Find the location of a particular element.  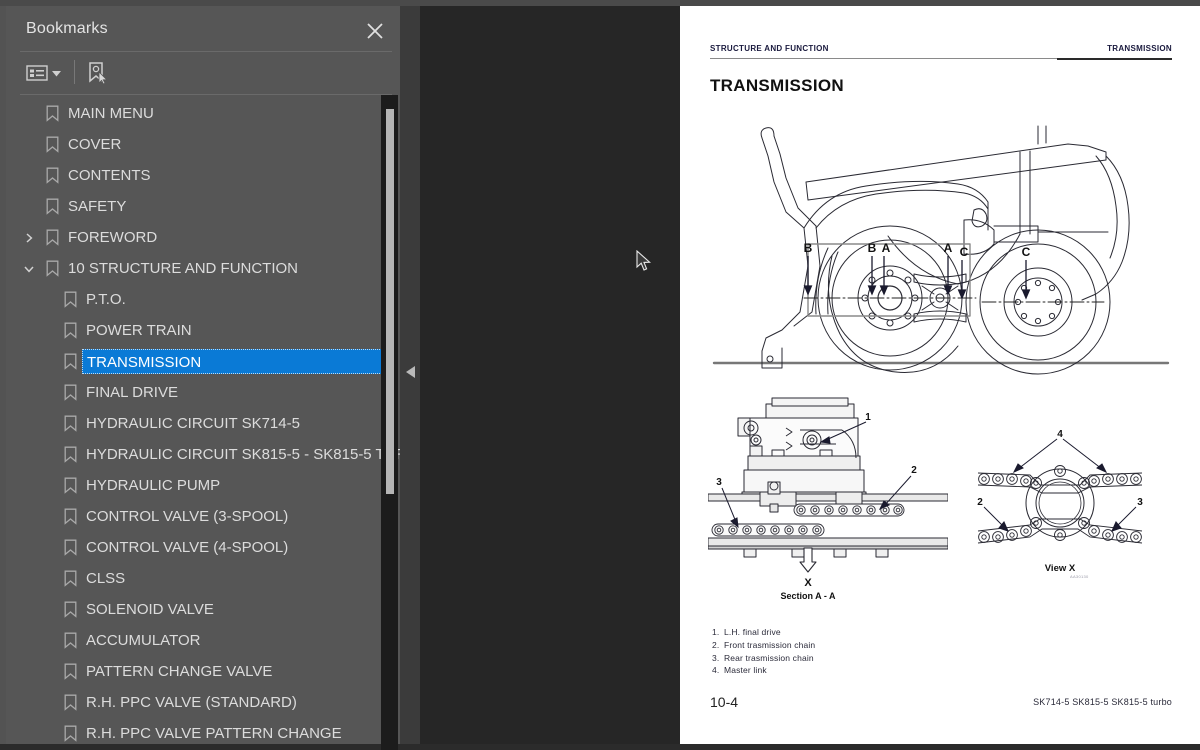

bookmark-item: MAIN MENU is located at coordinates (206, 113).